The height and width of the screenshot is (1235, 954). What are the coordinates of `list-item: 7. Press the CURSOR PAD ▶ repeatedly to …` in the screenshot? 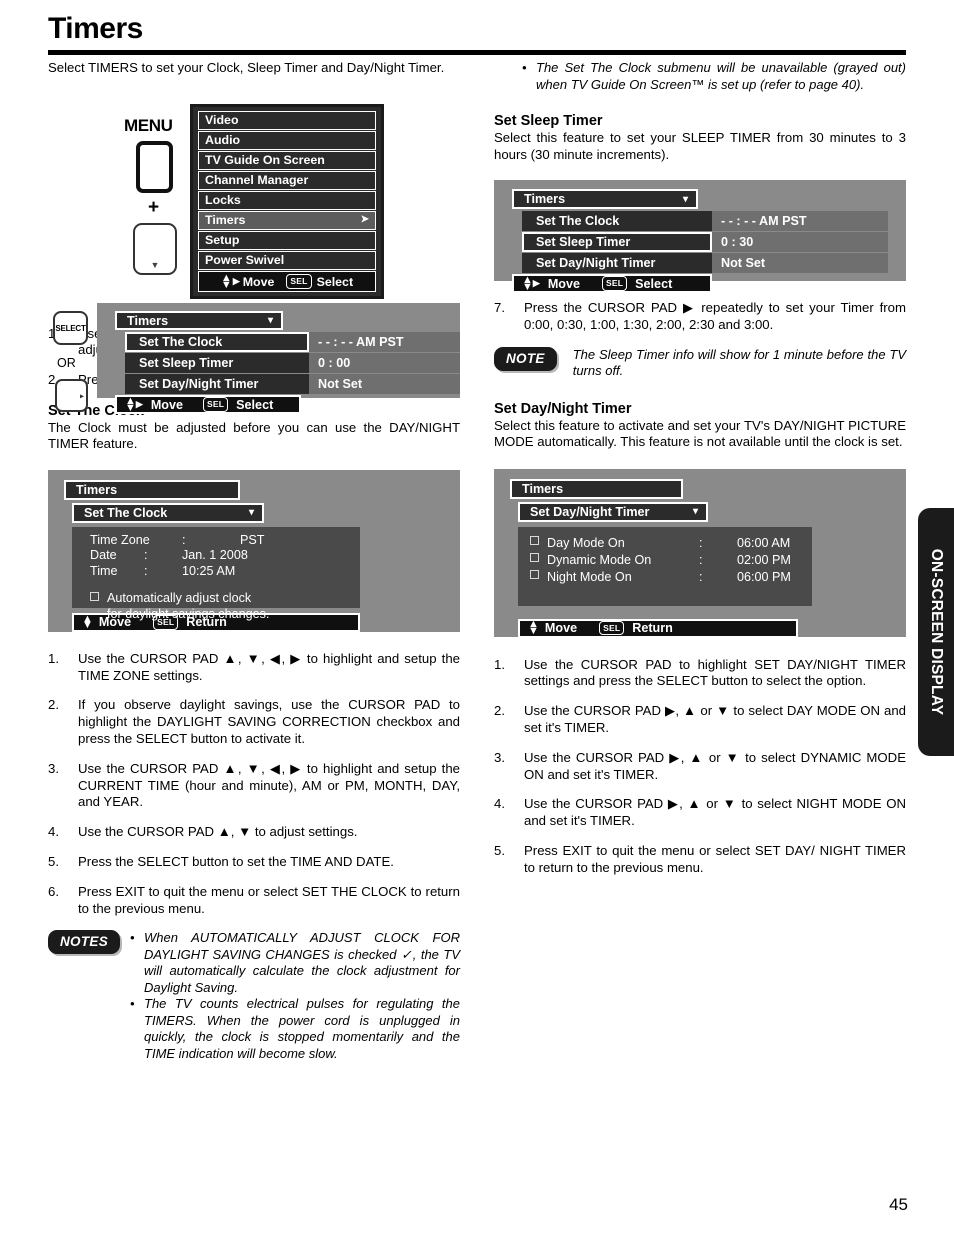 It's located at (700, 317).